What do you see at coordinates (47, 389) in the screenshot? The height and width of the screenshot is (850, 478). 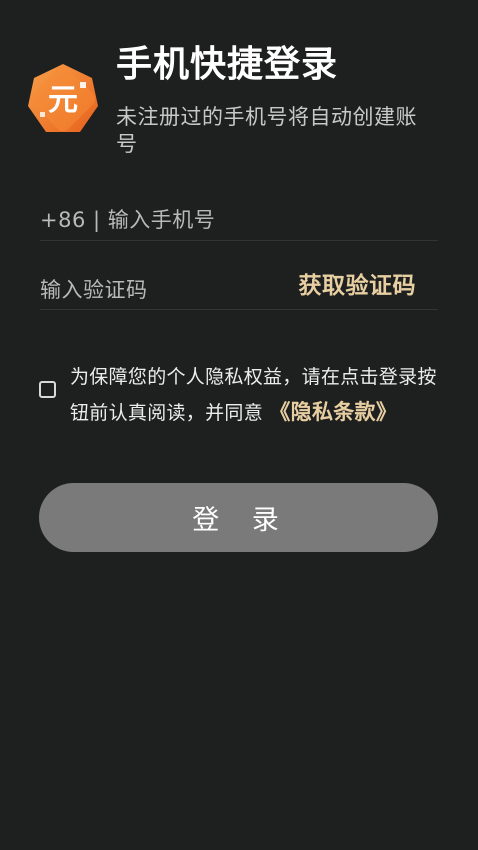 I see `agreement-checkbox` at bounding box center [47, 389].